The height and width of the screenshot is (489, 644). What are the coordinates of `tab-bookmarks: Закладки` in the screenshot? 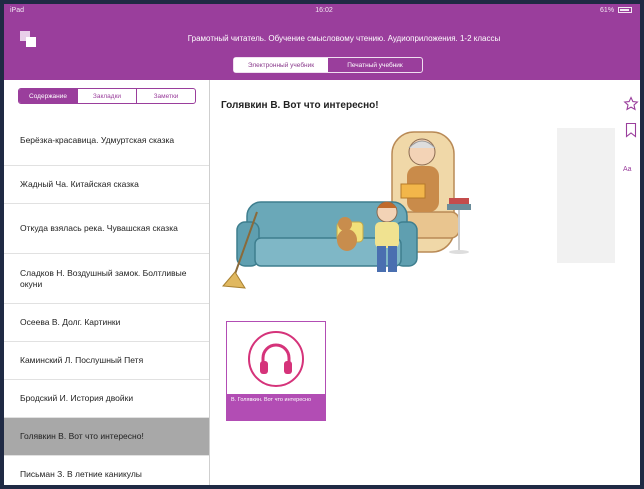 It's located at (107, 96).